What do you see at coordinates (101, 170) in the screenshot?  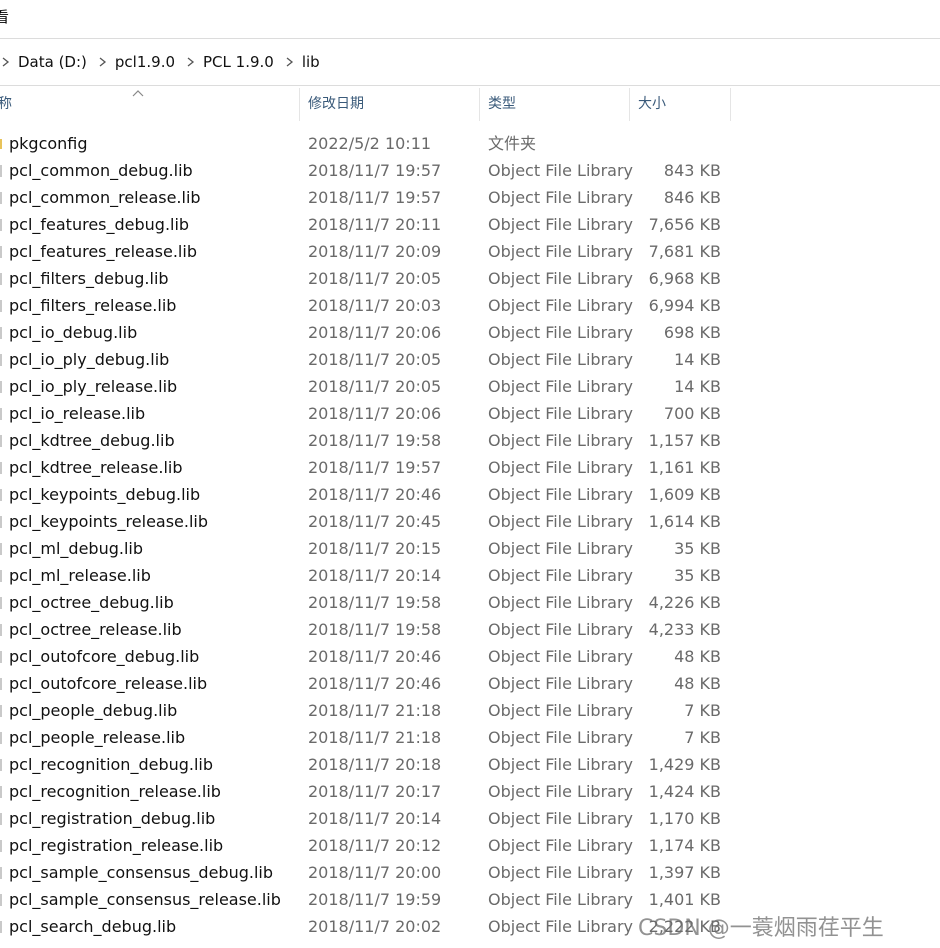 I see `file-name: pcl_common_debug.lib` at bounding box center [101, 170].